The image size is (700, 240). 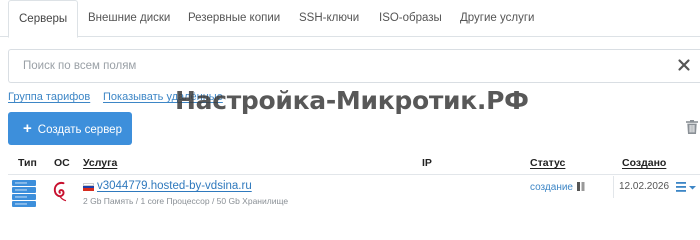 I want to click on tariff-group-link: Группа тарифов, so click(x=49, y=97).